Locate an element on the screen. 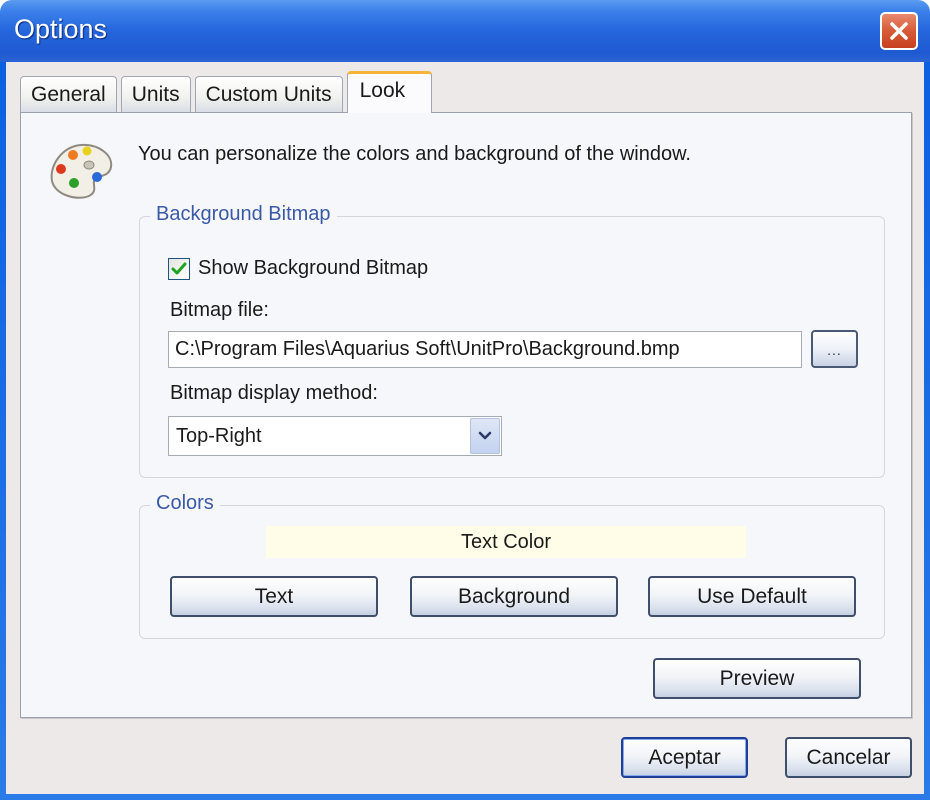 Image resolution: width=930 pixels, height=800 pixels. use-default-button: Use Default is located at coordinates (752, 596).